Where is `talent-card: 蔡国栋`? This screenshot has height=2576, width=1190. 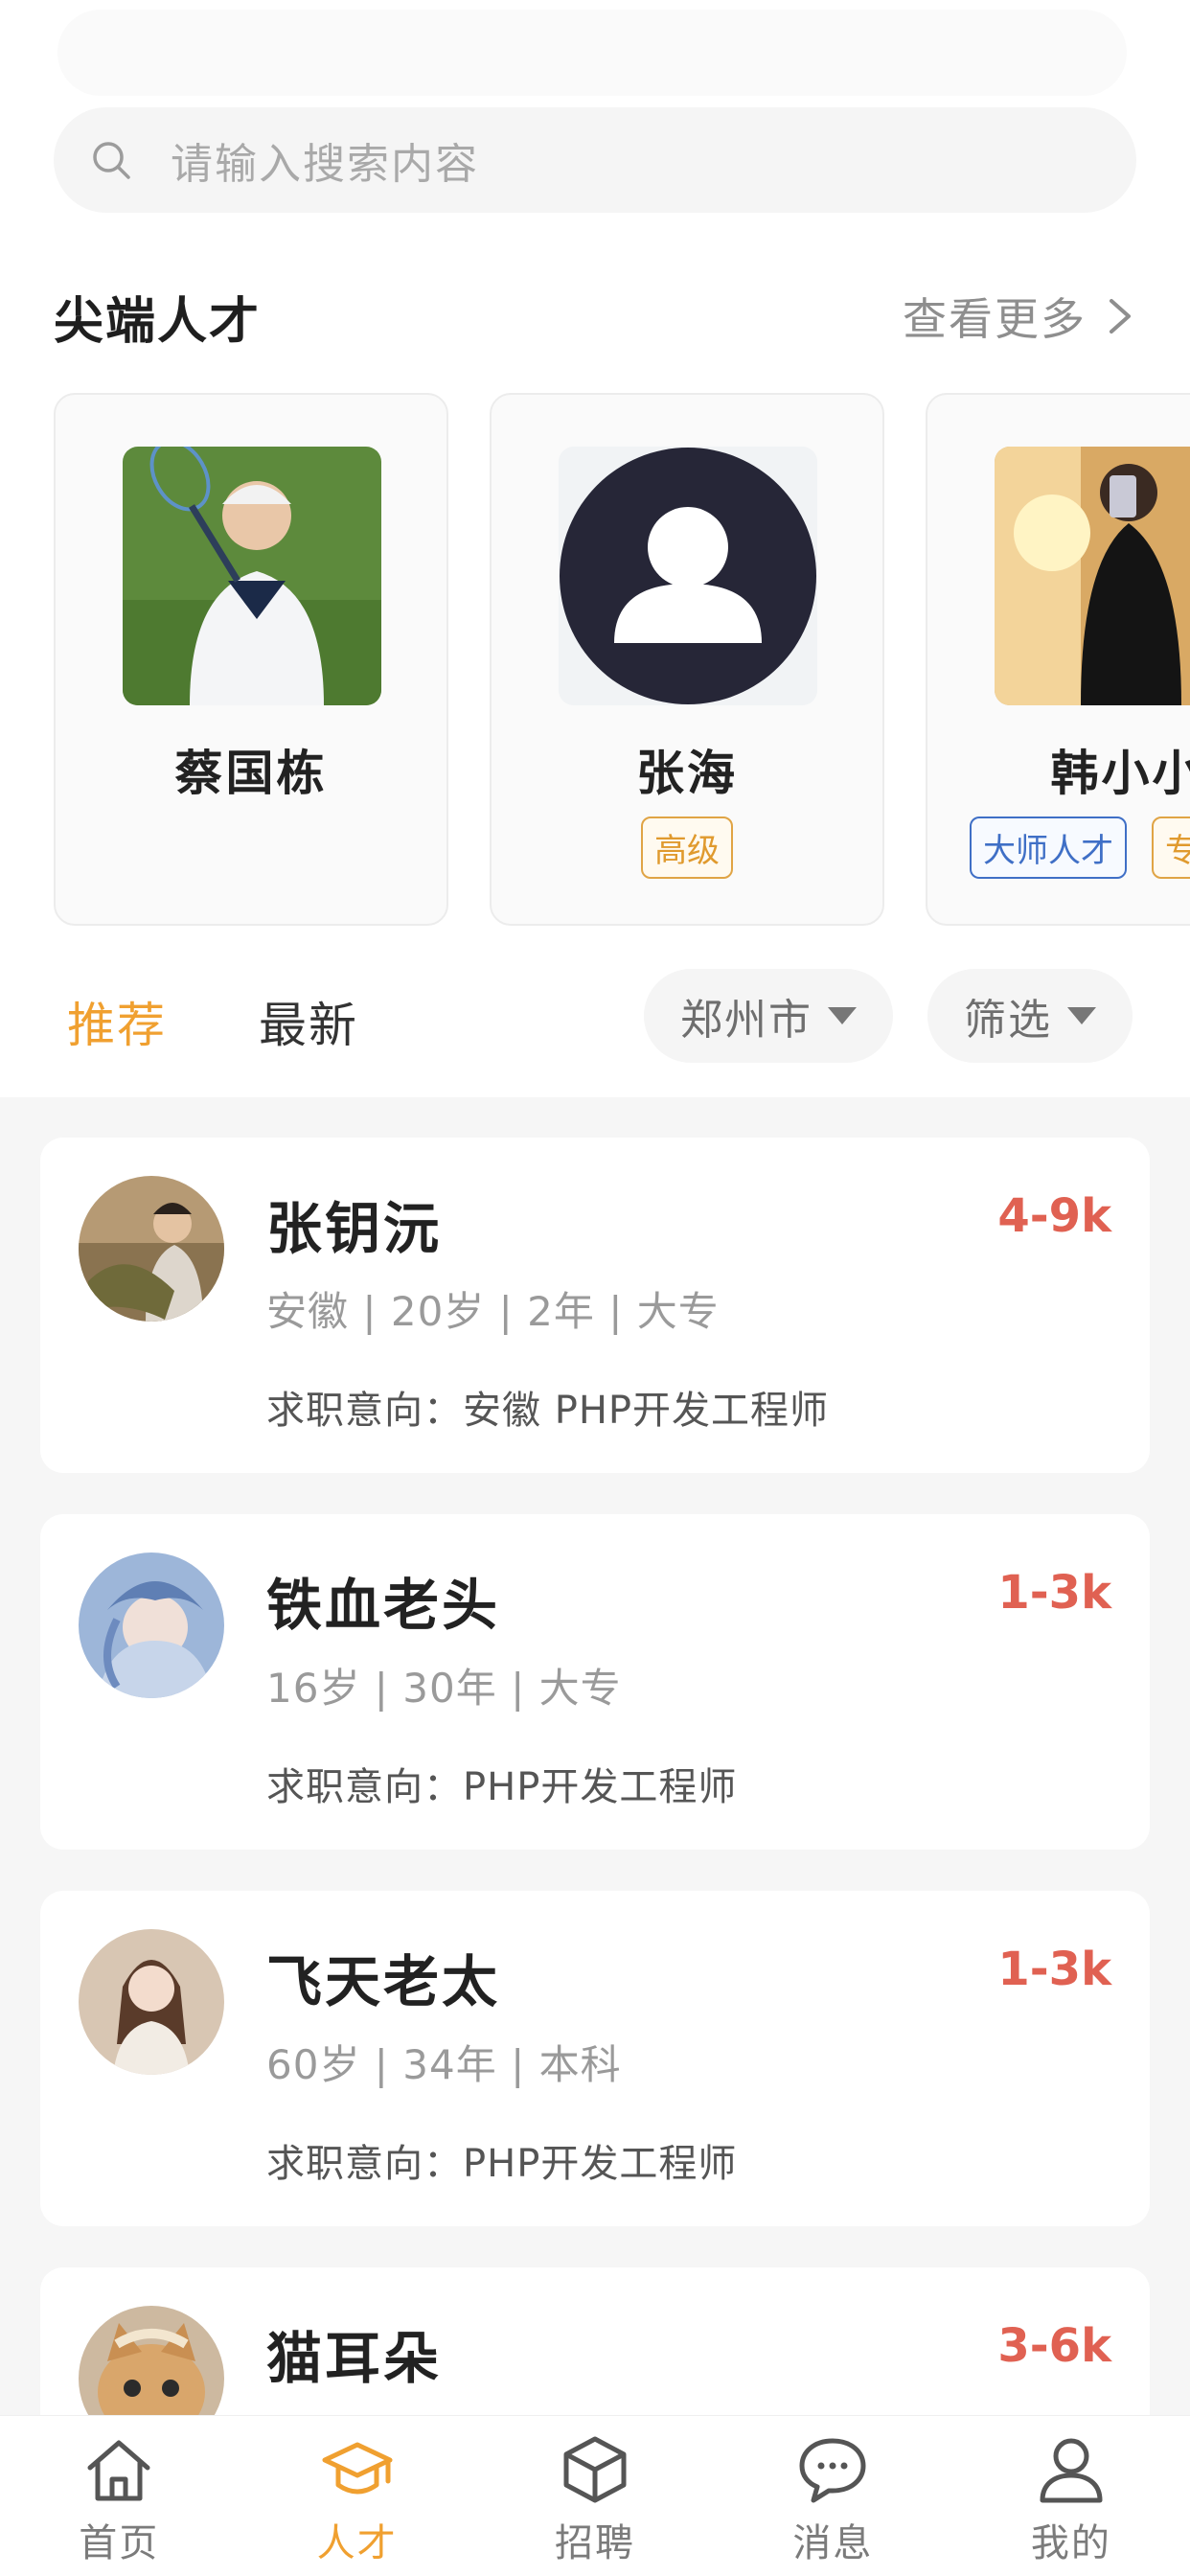 talent-card: 蔡国栋 is located at coordinates (251, 659).